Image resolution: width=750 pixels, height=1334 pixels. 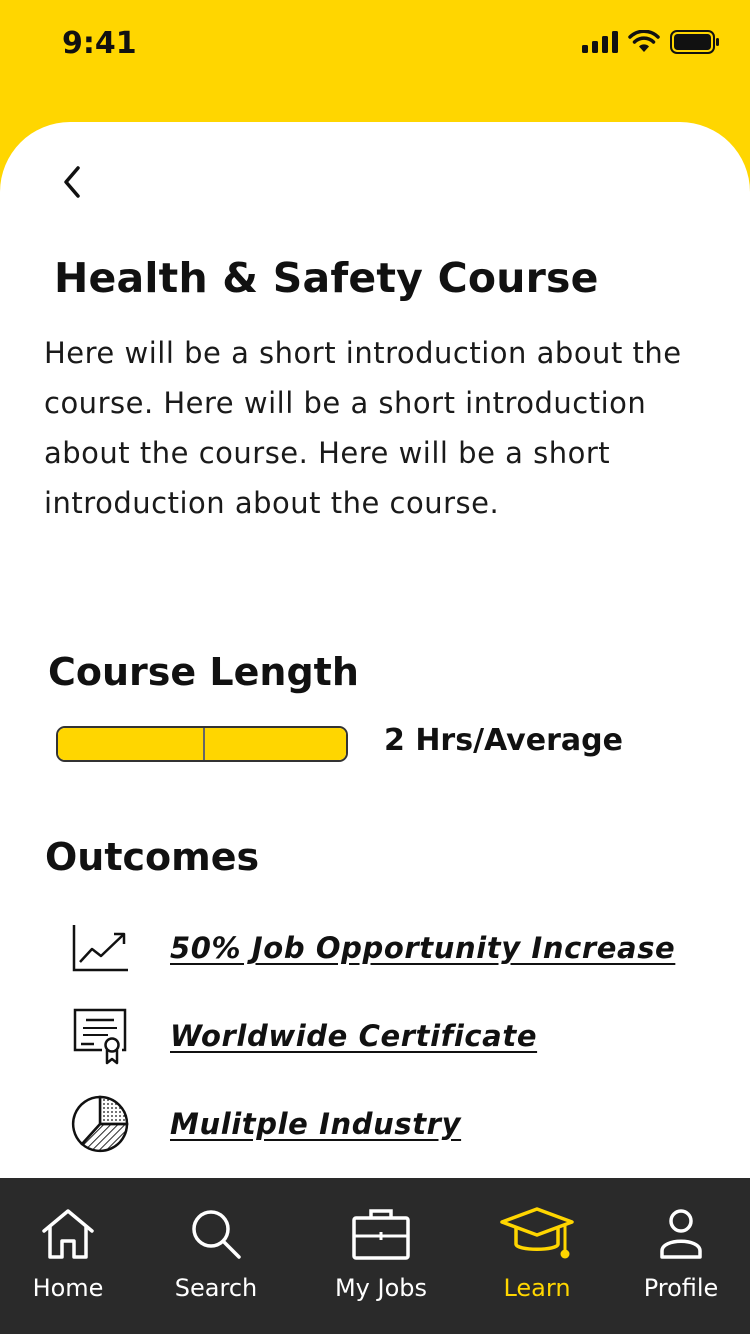 What do you see at coordinates (99, 43) in the screenshot?
I see `status-time: 9:41` at bounding box center [99, 43].